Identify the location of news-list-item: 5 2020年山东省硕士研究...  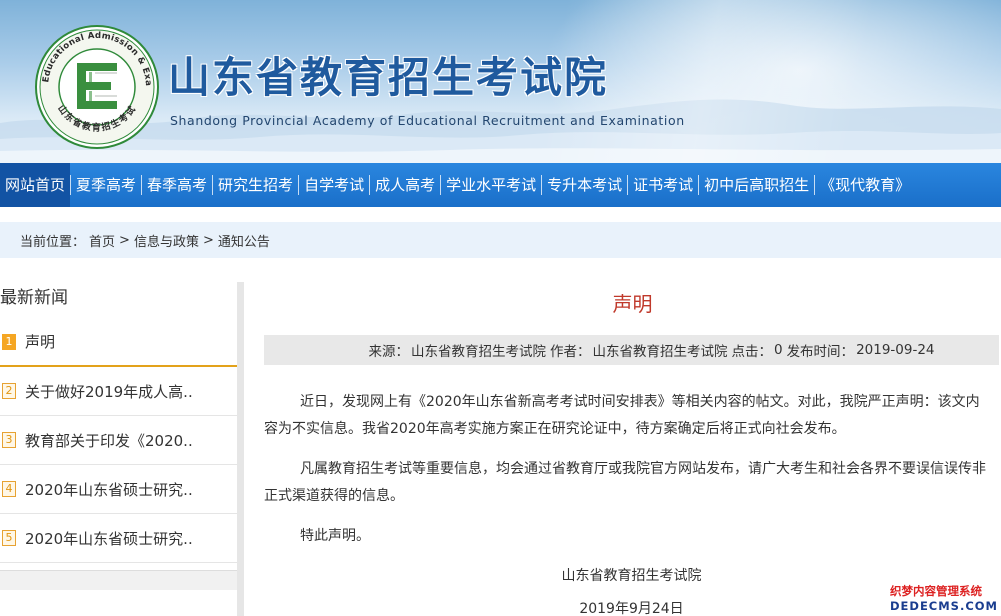
(118, 538).